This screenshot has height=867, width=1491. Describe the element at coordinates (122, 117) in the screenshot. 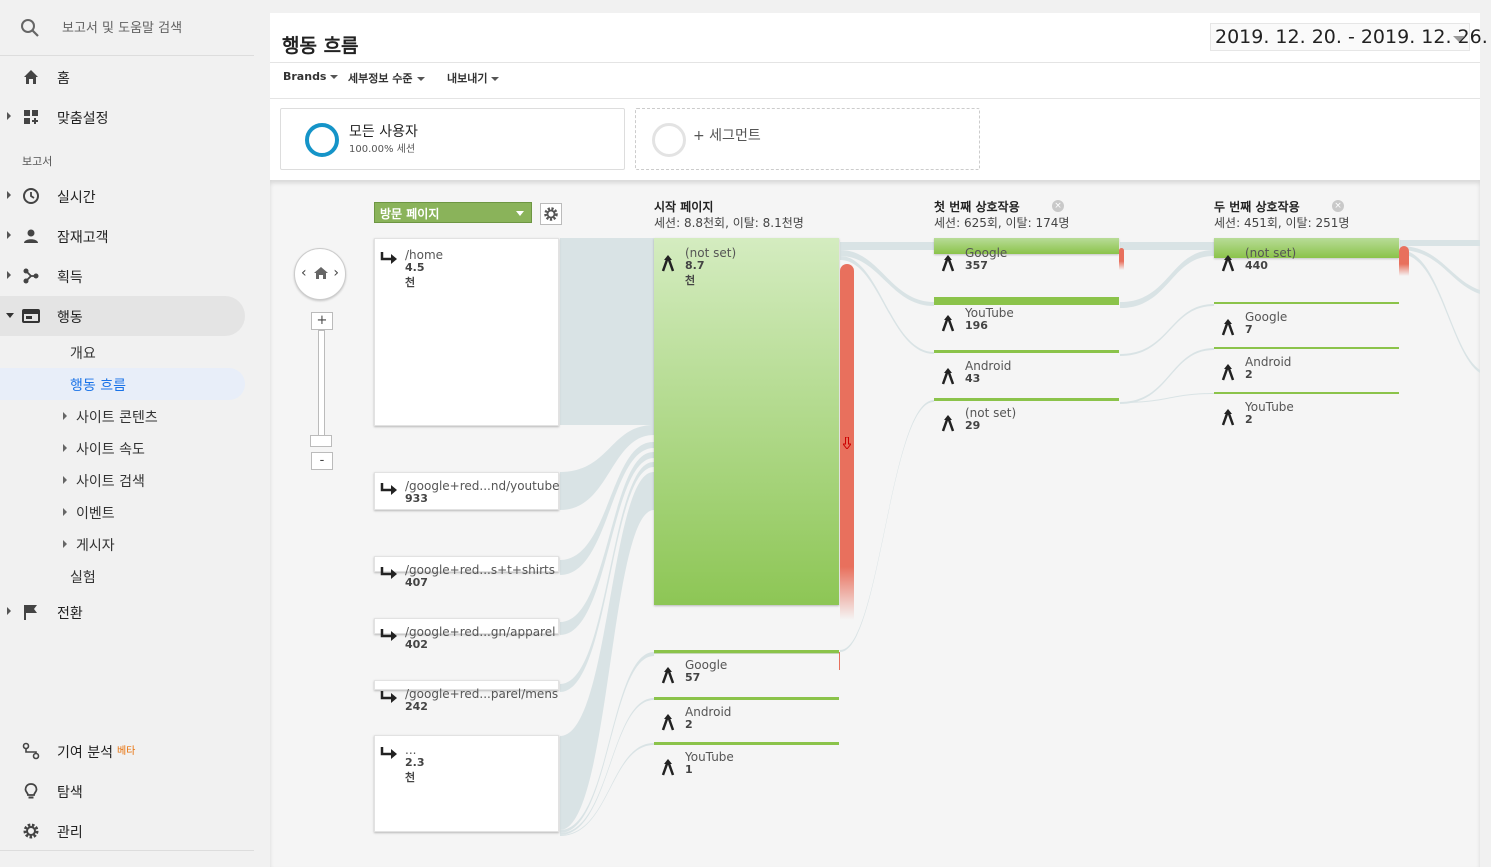

I see `sidebar-item-custom: 맞춤설정` at that location.